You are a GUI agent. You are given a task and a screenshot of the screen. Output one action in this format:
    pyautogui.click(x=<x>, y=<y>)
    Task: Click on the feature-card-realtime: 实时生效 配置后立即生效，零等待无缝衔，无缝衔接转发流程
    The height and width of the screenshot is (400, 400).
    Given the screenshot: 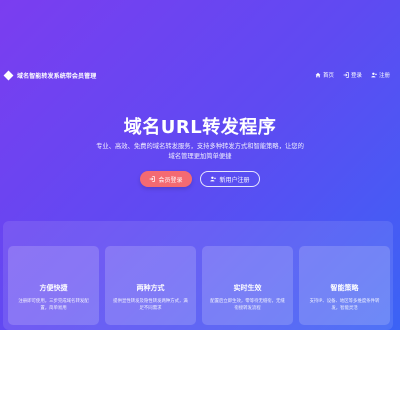 What is the action you would take?
    pyautogui.click(x=247, y=285)
    